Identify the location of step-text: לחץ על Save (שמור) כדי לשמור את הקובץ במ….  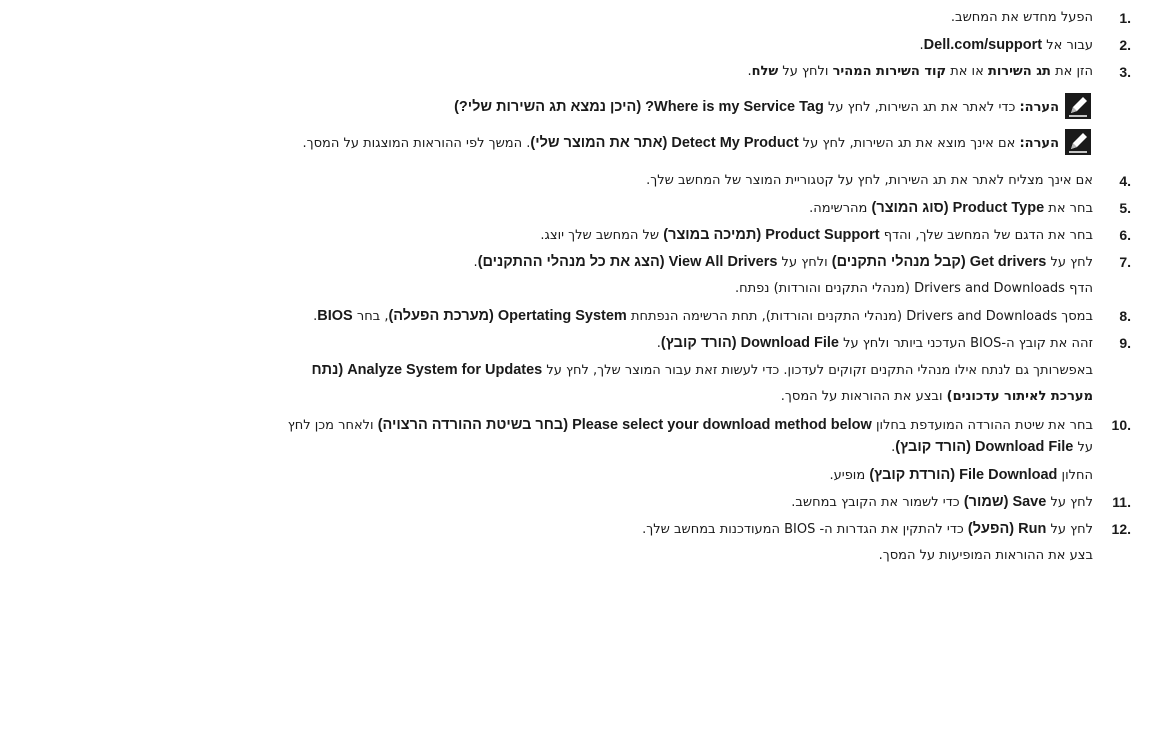
(942, 502).